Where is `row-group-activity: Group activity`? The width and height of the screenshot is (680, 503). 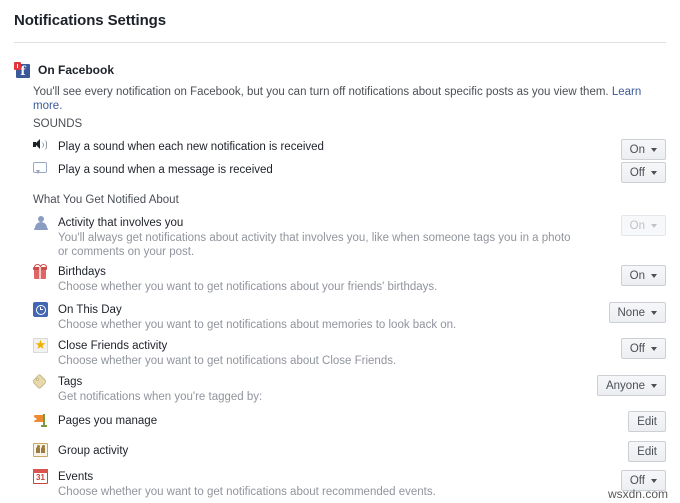
row-group-activity: Group activity is located at coordinates (349, 451).